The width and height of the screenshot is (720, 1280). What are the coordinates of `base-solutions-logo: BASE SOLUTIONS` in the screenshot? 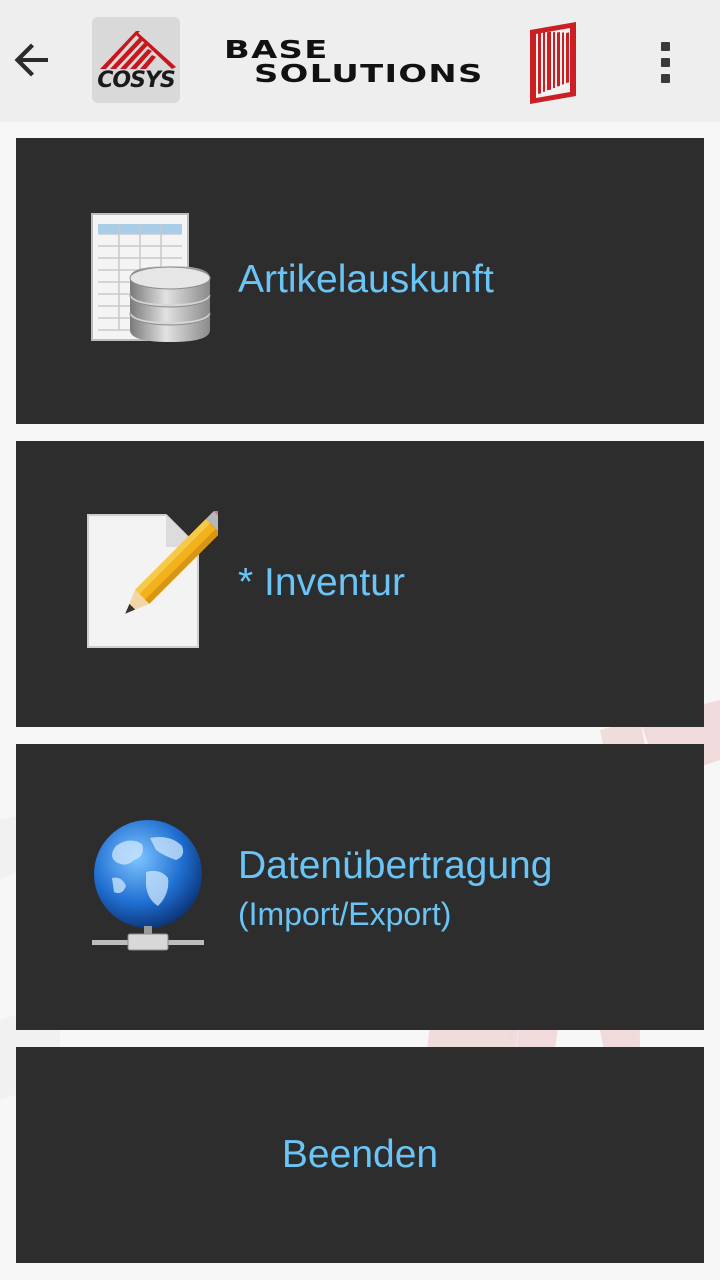 It's located at (353, 62).